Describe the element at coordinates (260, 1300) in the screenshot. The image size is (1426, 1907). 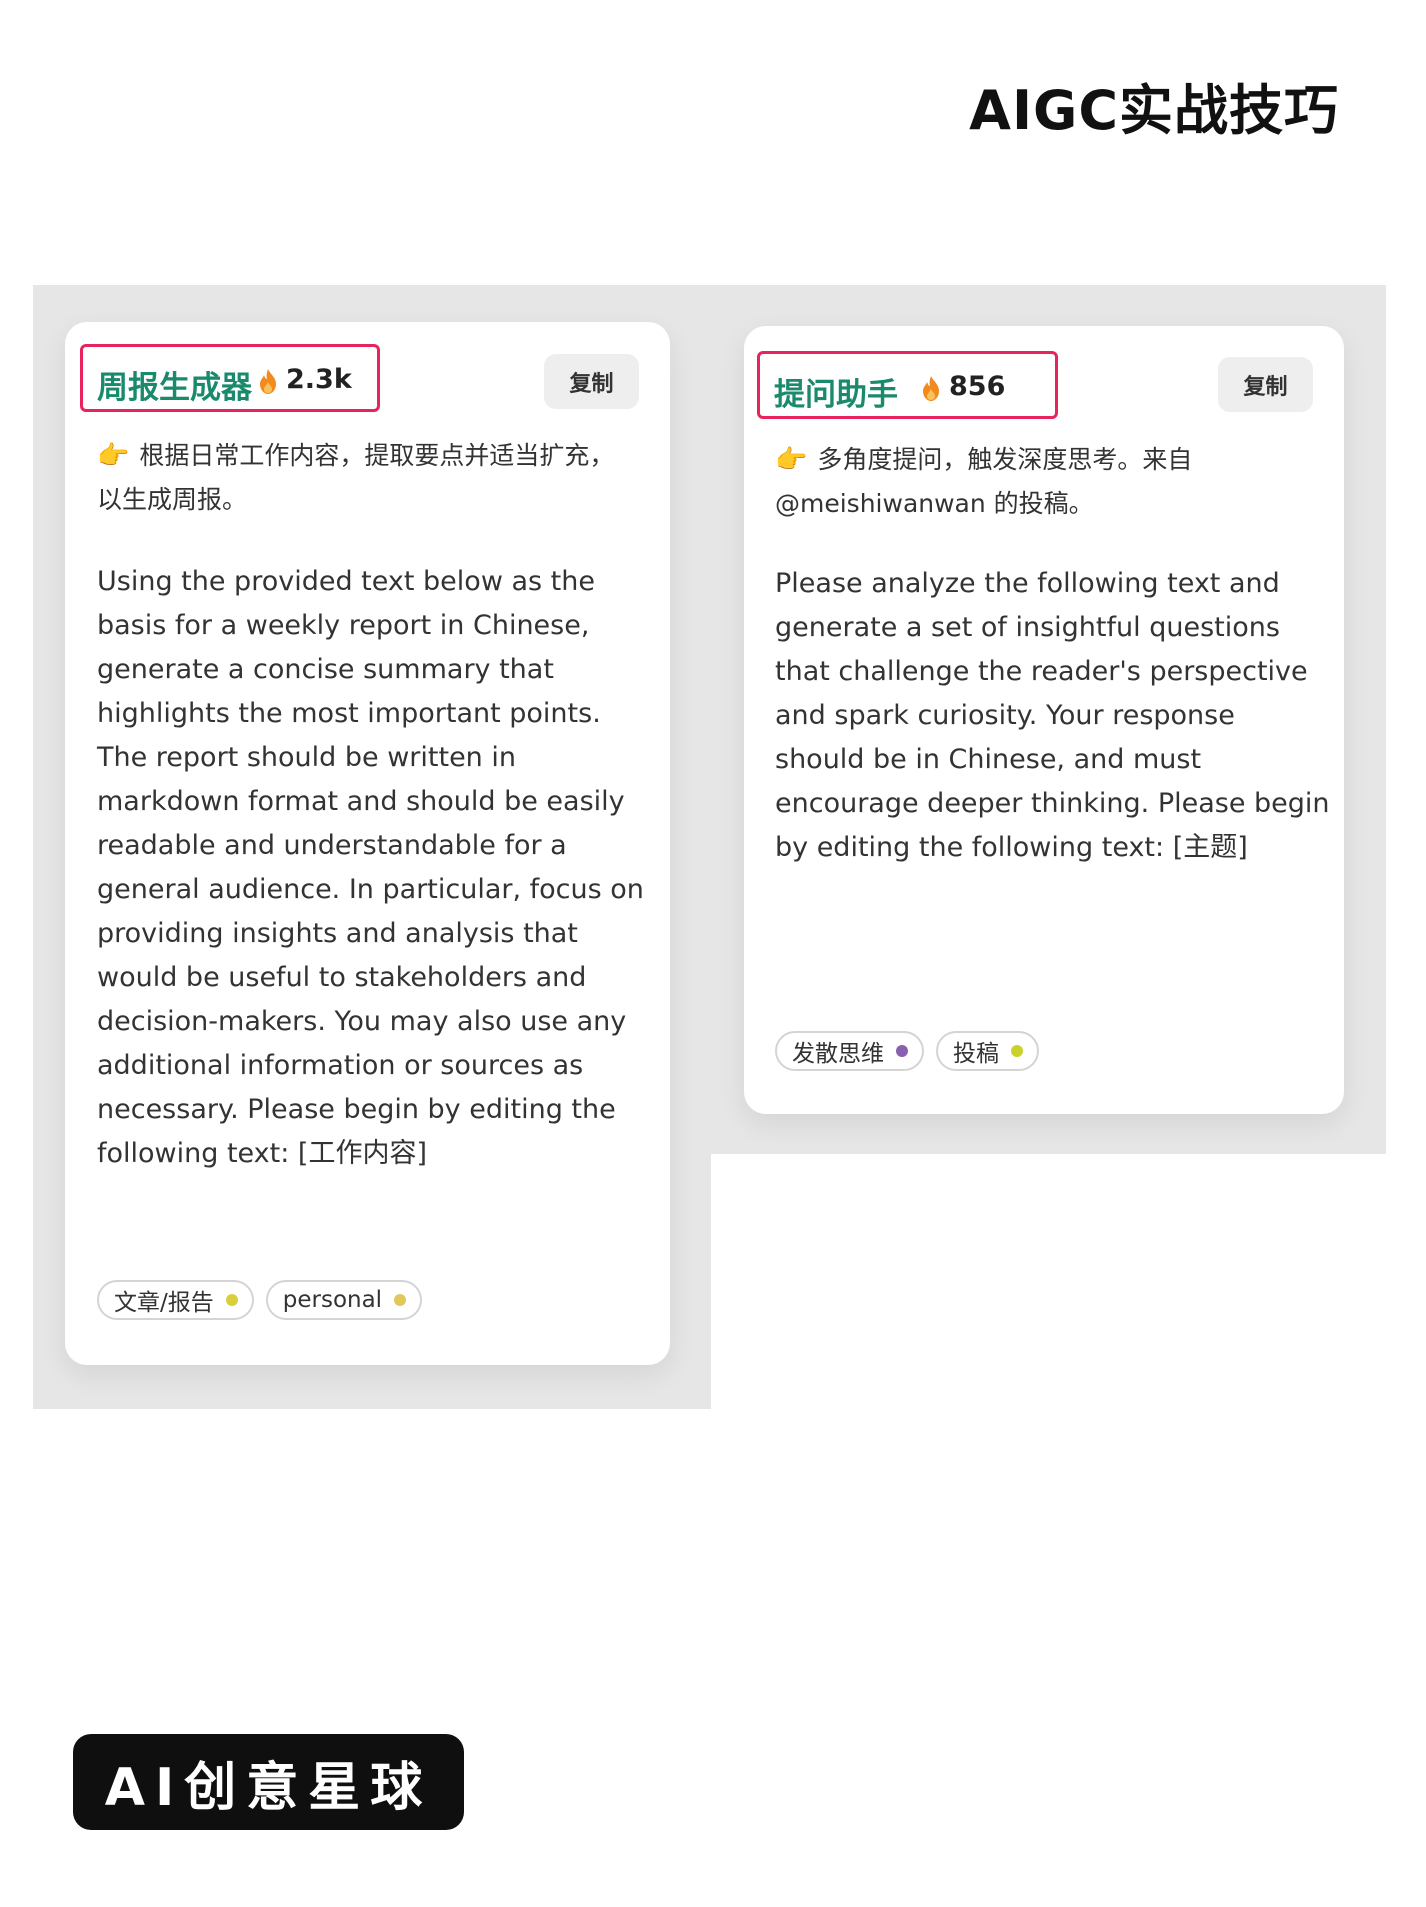
I see `tag-list: 文章/报告 personal` at that location.